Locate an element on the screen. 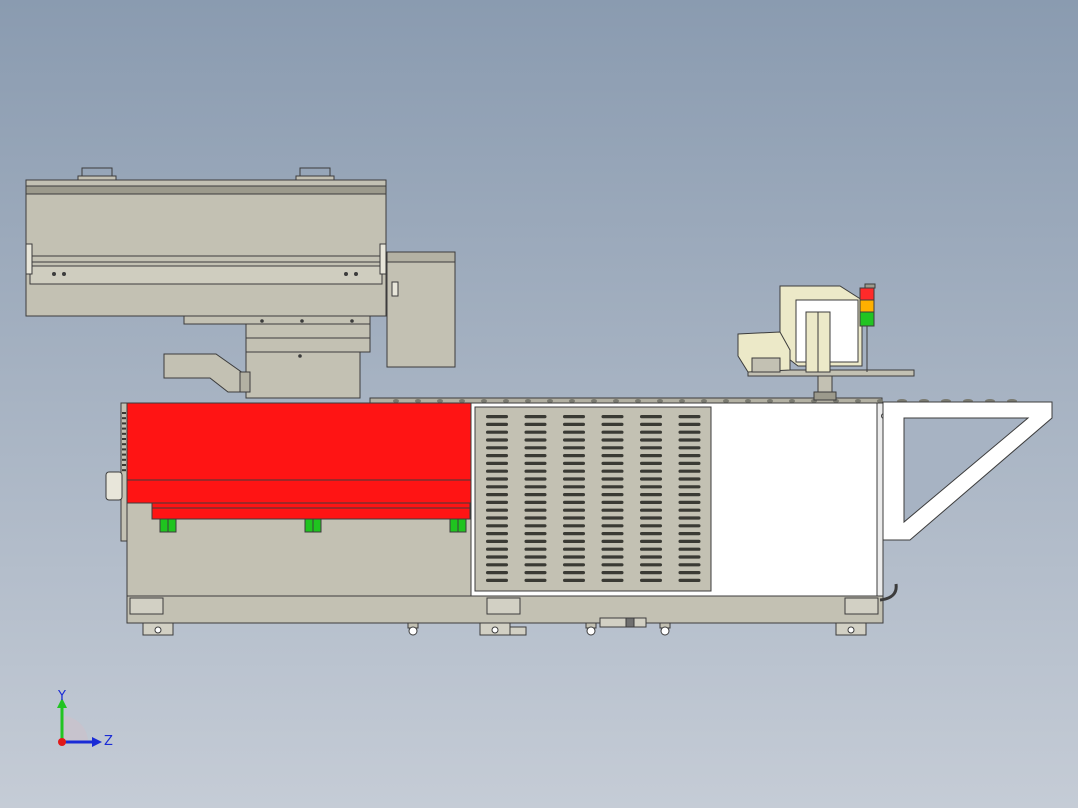  monitor-icon is located at coordinates (821, 329).